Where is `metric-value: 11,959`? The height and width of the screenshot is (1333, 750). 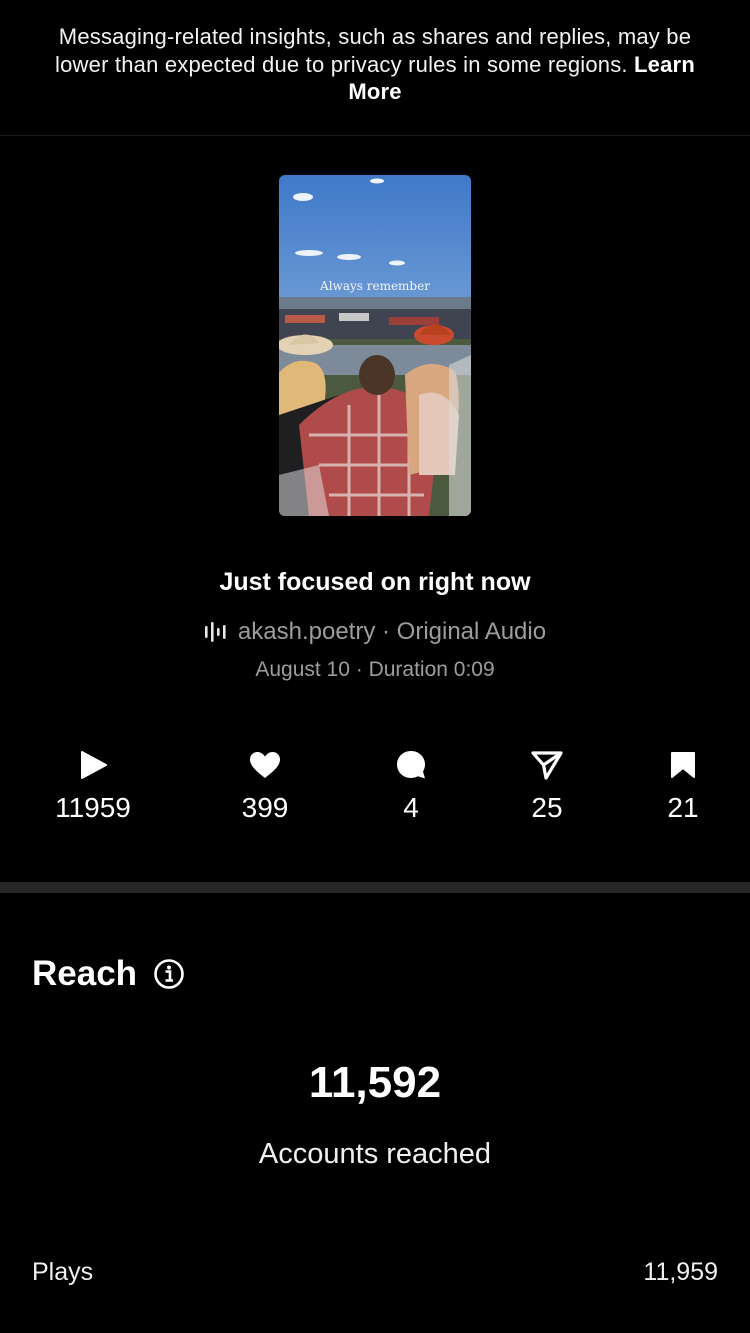 metric-value: 11,959 is located at coordinates (680, 1272).